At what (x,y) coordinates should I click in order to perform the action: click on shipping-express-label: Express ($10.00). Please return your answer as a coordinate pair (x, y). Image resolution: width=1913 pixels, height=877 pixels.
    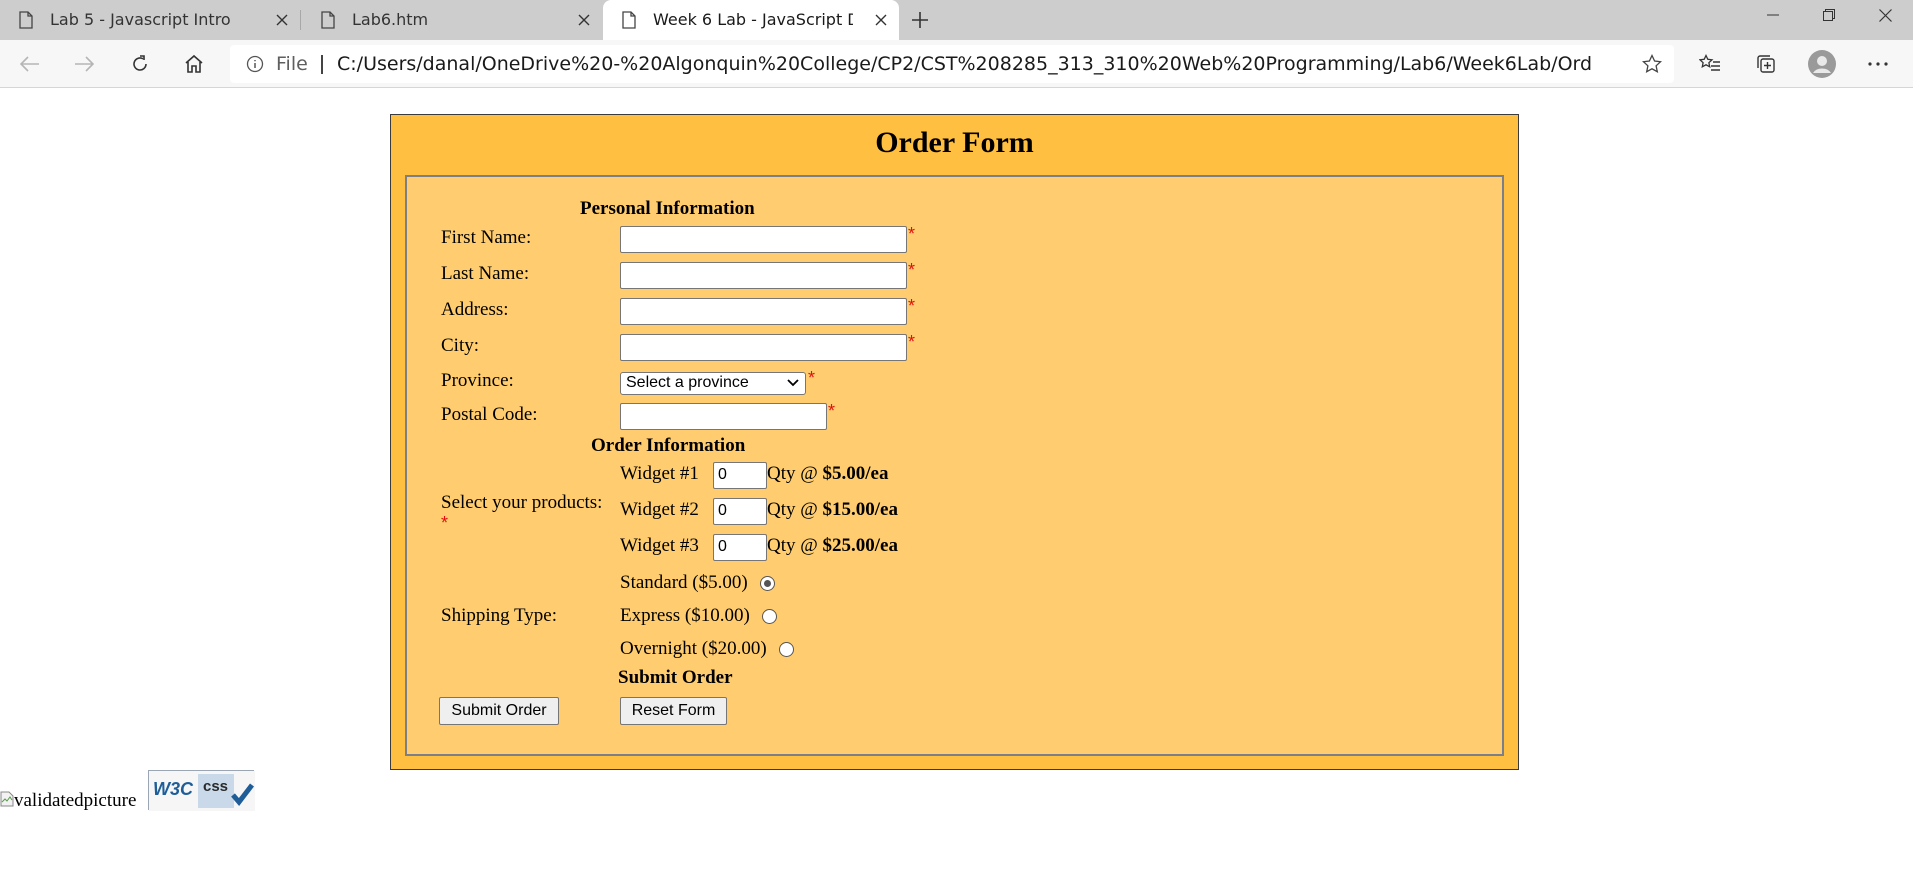
    Looking at the image, I should click on (685, 615).